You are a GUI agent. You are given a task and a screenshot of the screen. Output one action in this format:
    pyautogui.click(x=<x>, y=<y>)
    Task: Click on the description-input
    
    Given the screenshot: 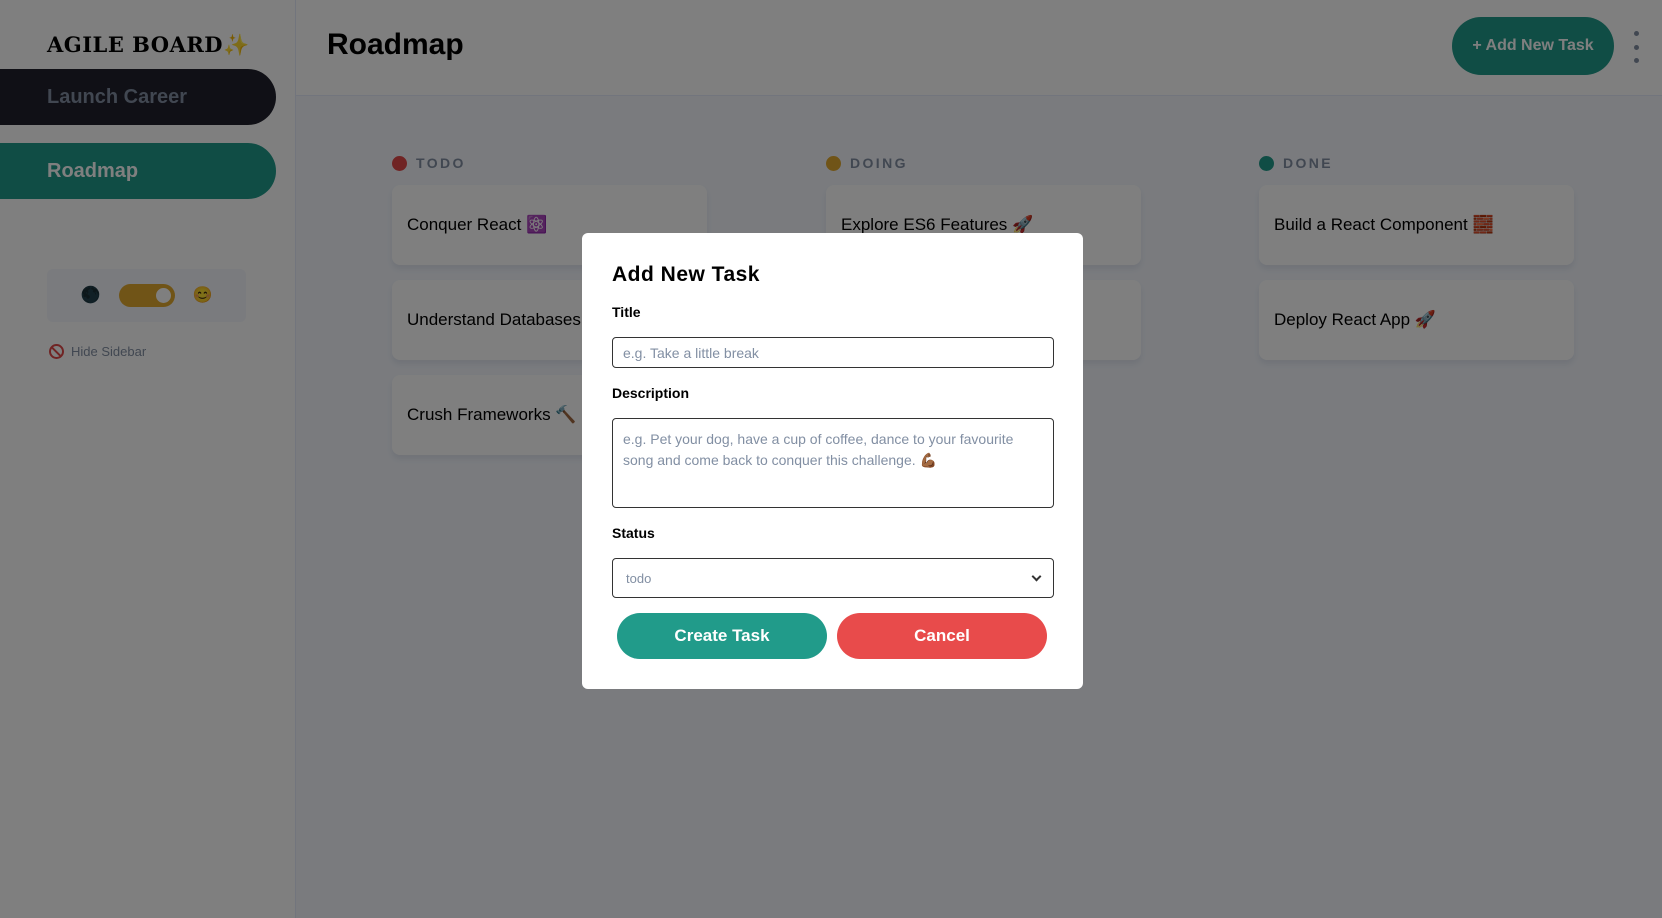 What is the action you would take?
    pyautogui.click(x=833, y=463)
    